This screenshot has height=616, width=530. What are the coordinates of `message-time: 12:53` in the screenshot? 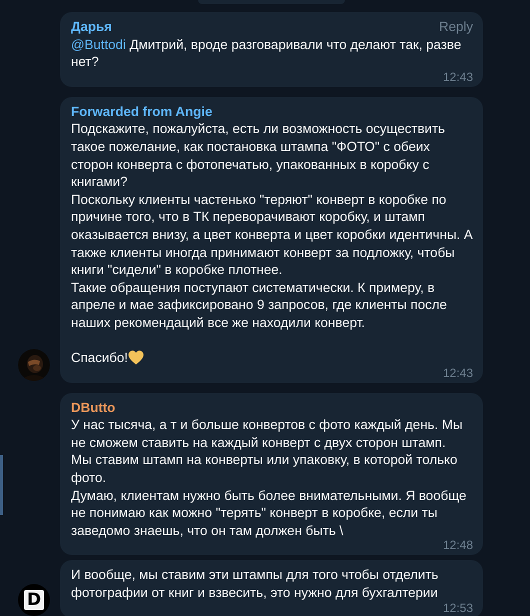 It's located at (457, 608).